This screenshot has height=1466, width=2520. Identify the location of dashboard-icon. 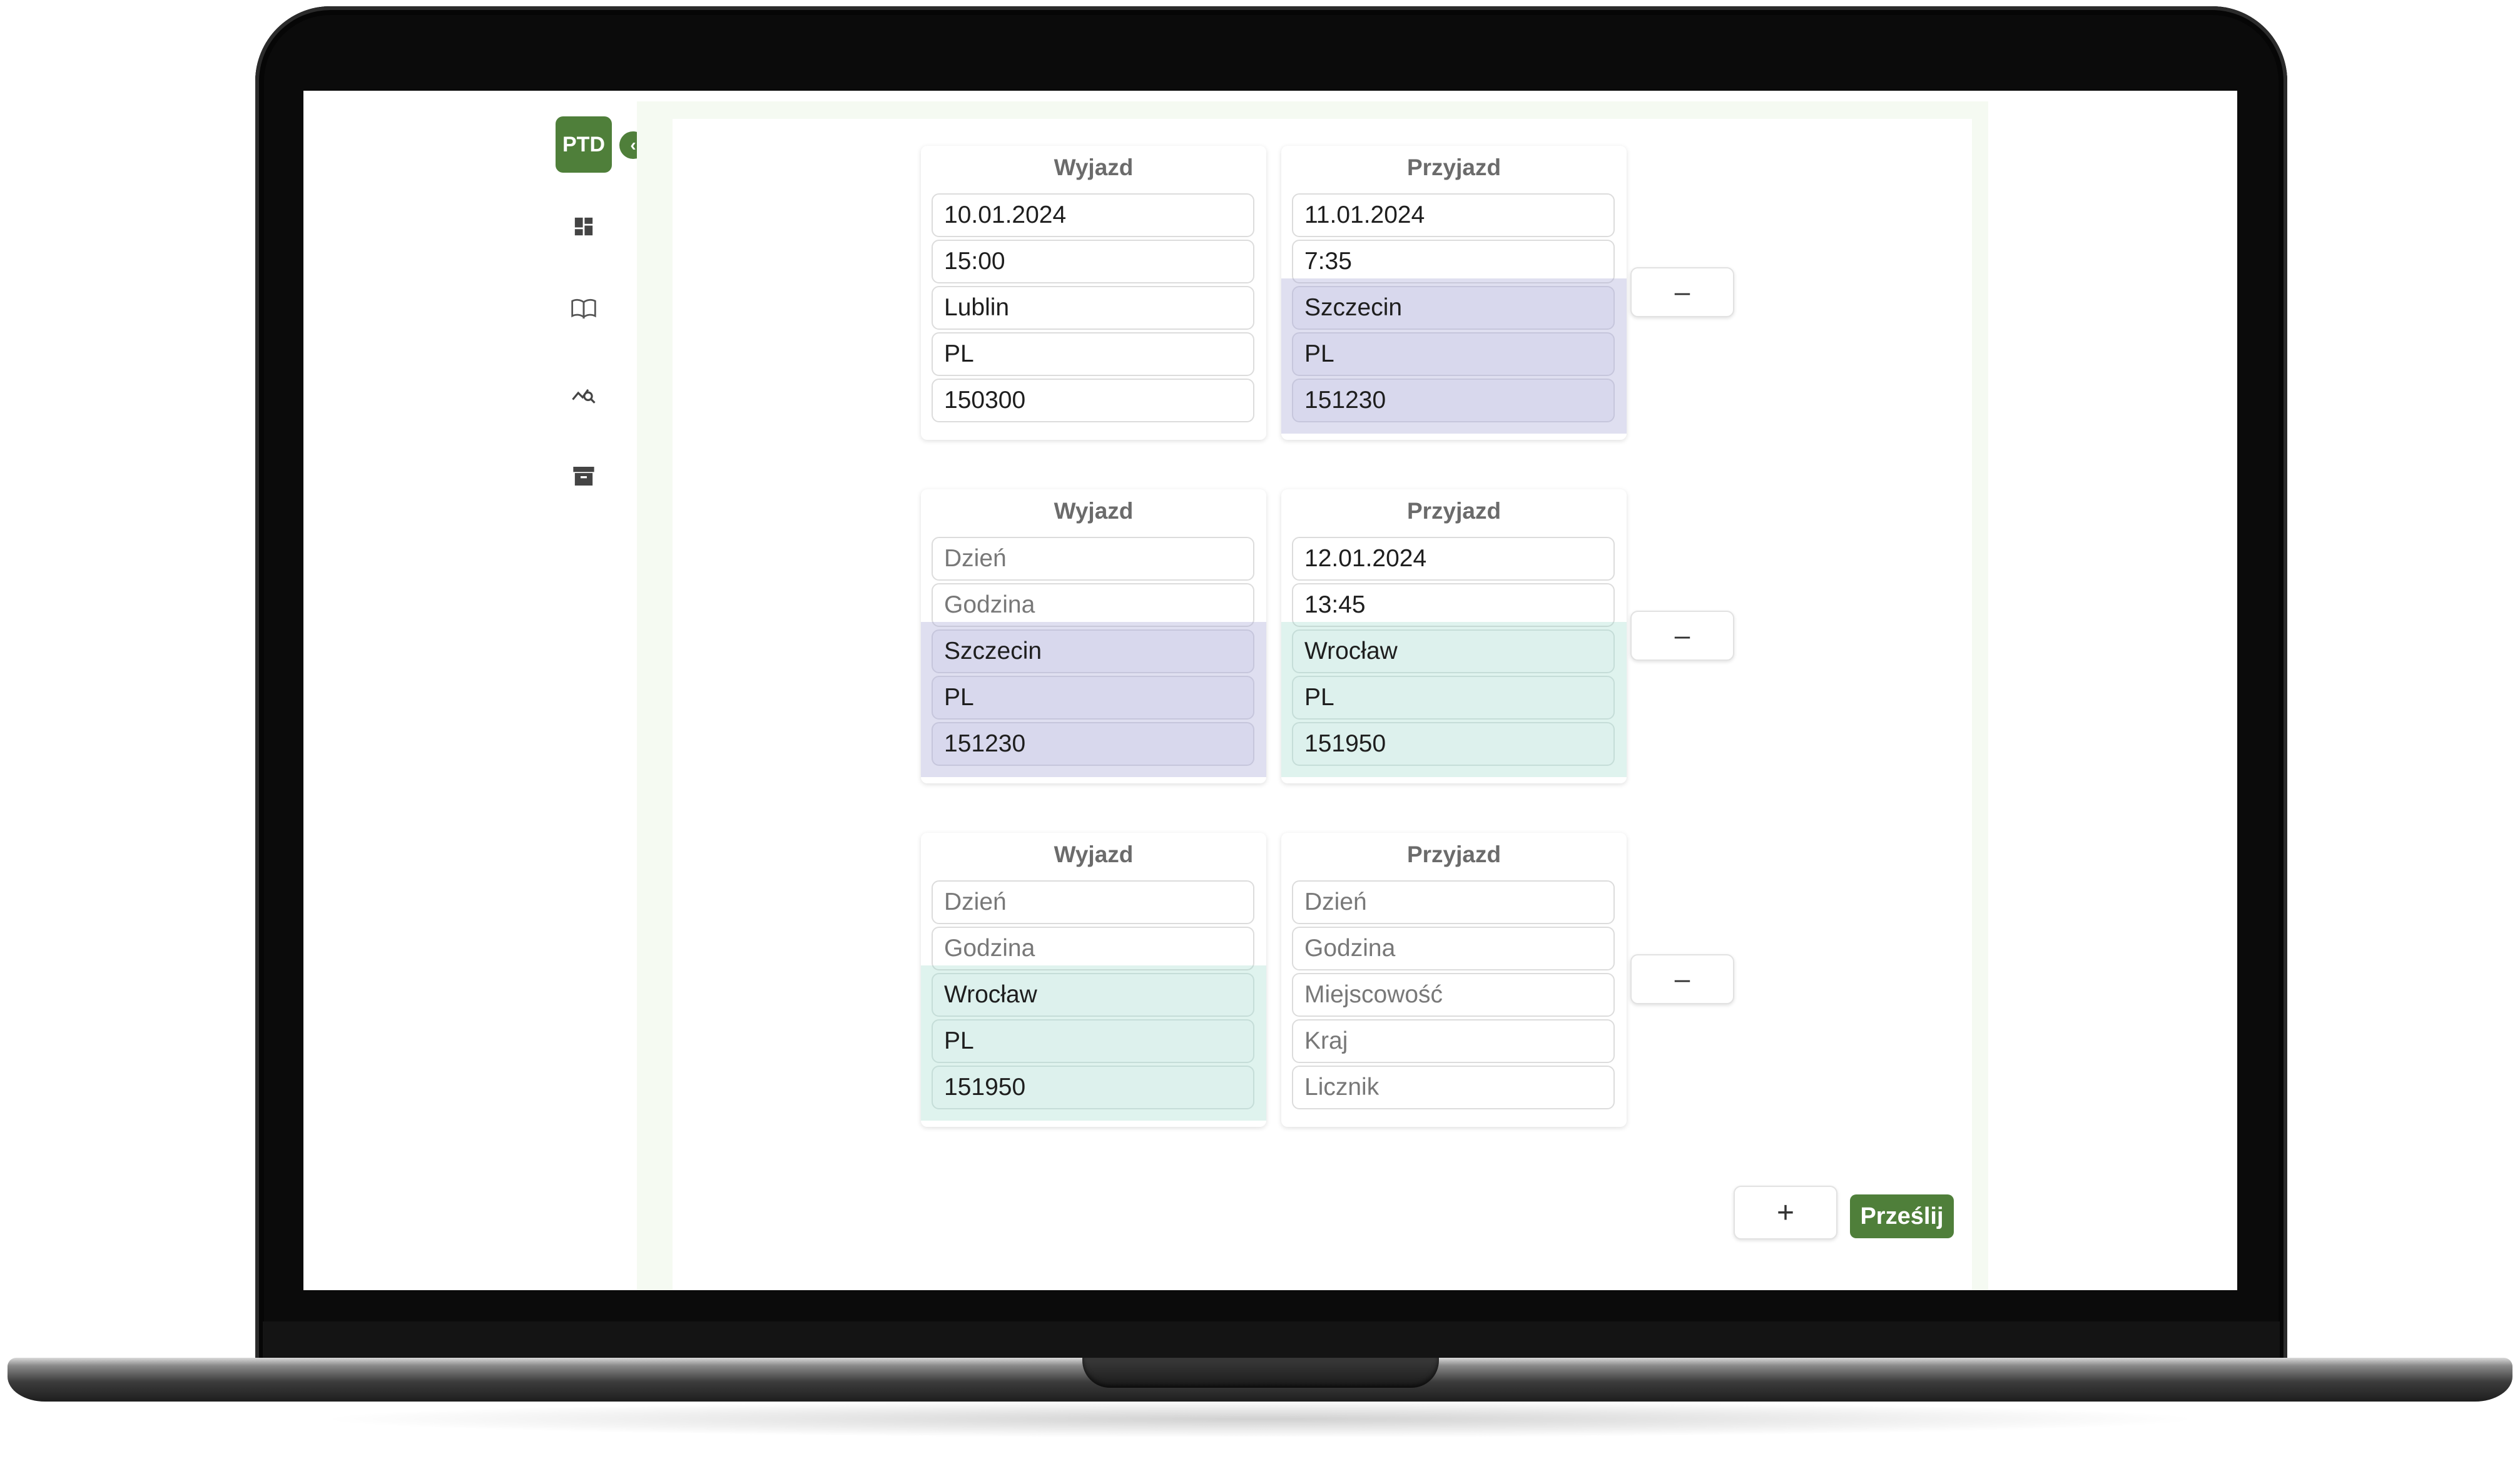
(584, 227).